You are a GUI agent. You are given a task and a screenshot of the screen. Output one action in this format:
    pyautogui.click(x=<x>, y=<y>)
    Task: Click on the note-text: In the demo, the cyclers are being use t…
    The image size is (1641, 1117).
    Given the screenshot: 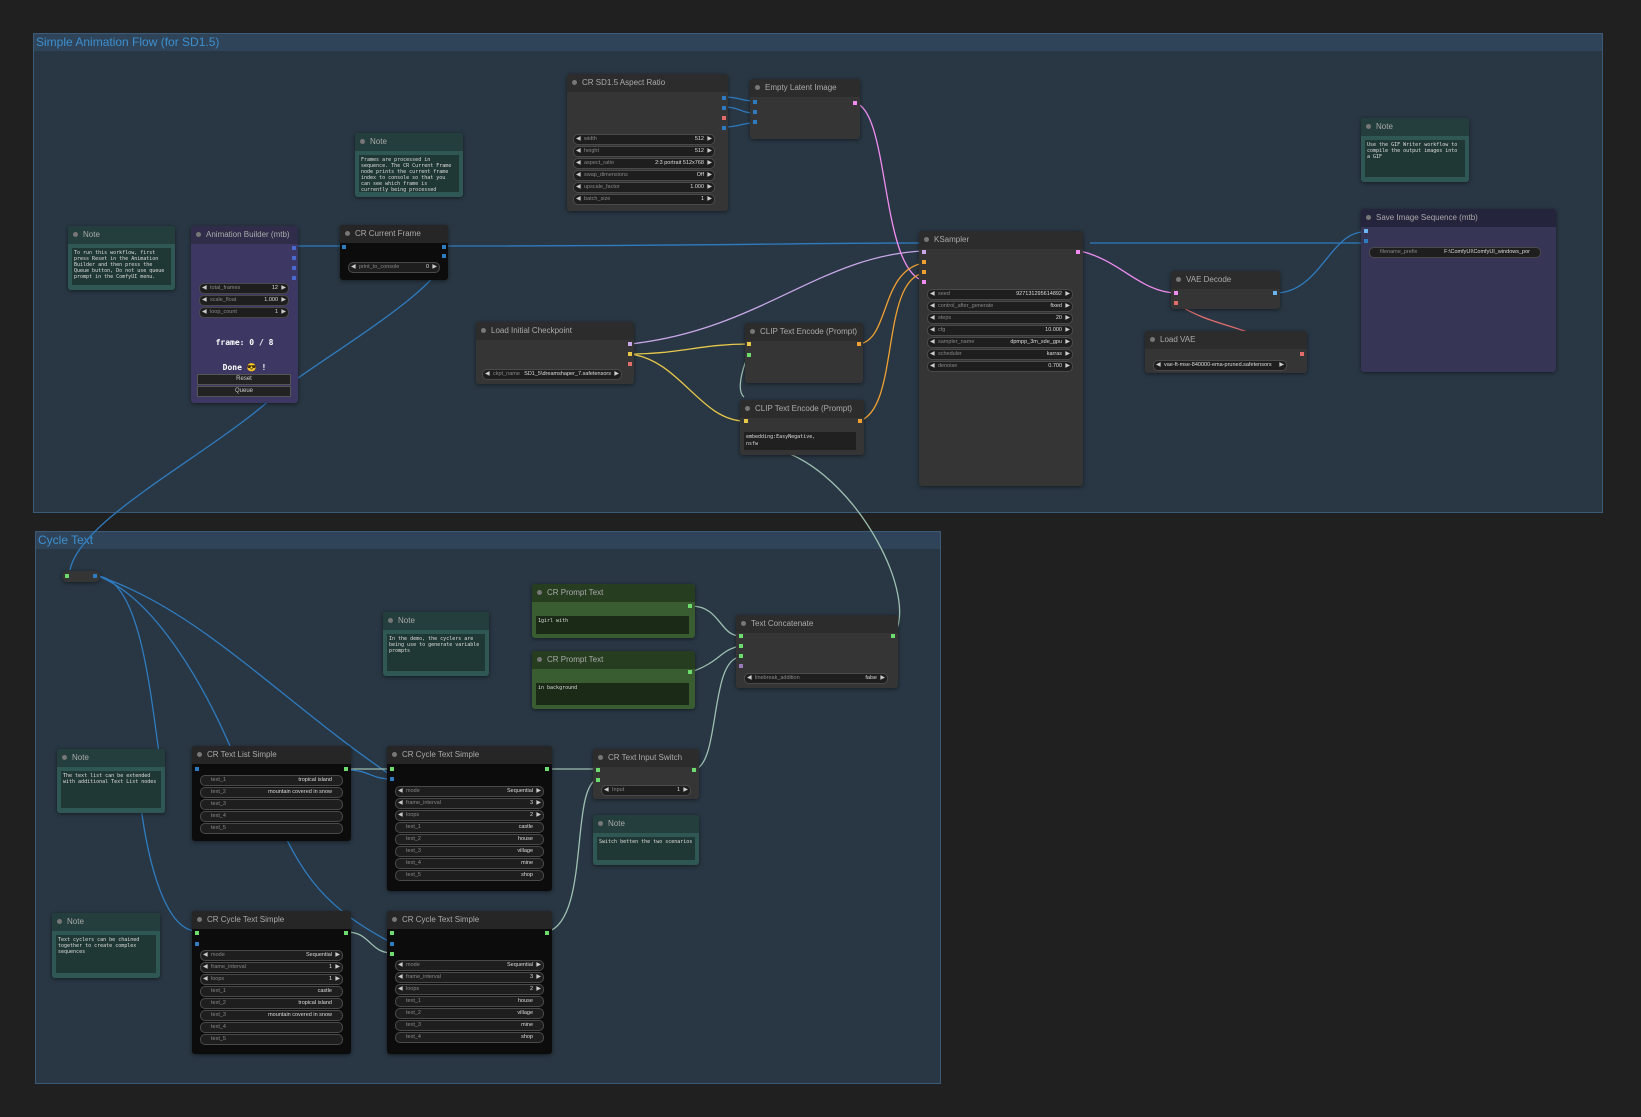 What is the action you would take?
    pyautogui.click(x=436, y=652)
    